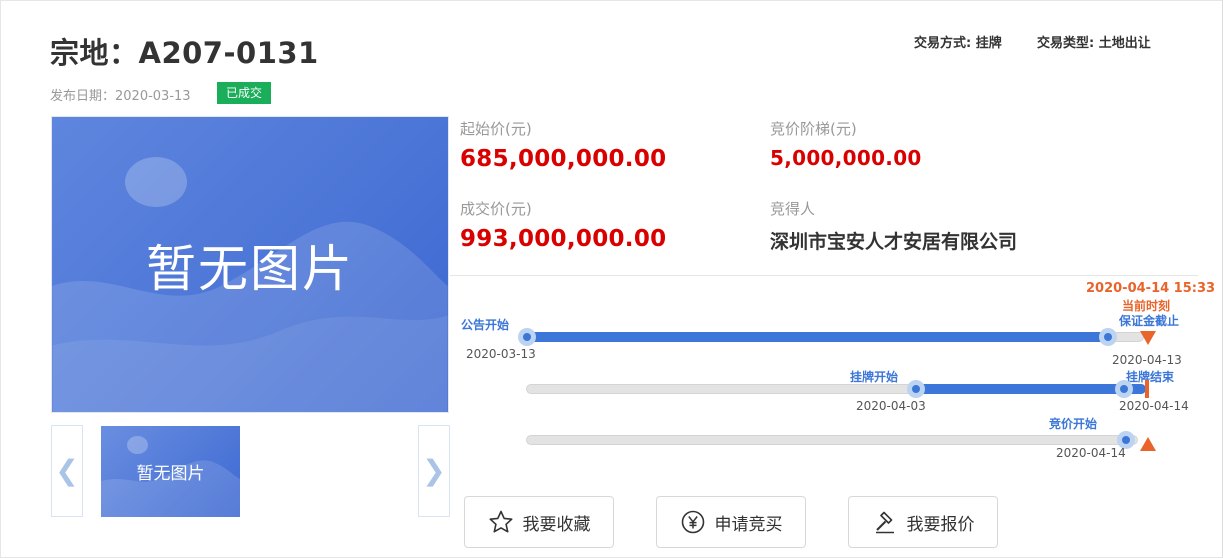  What do you see at coordinates (527, 337) in the screenshot?
I see `notice-start-dot` at bounding box center [527, 337].